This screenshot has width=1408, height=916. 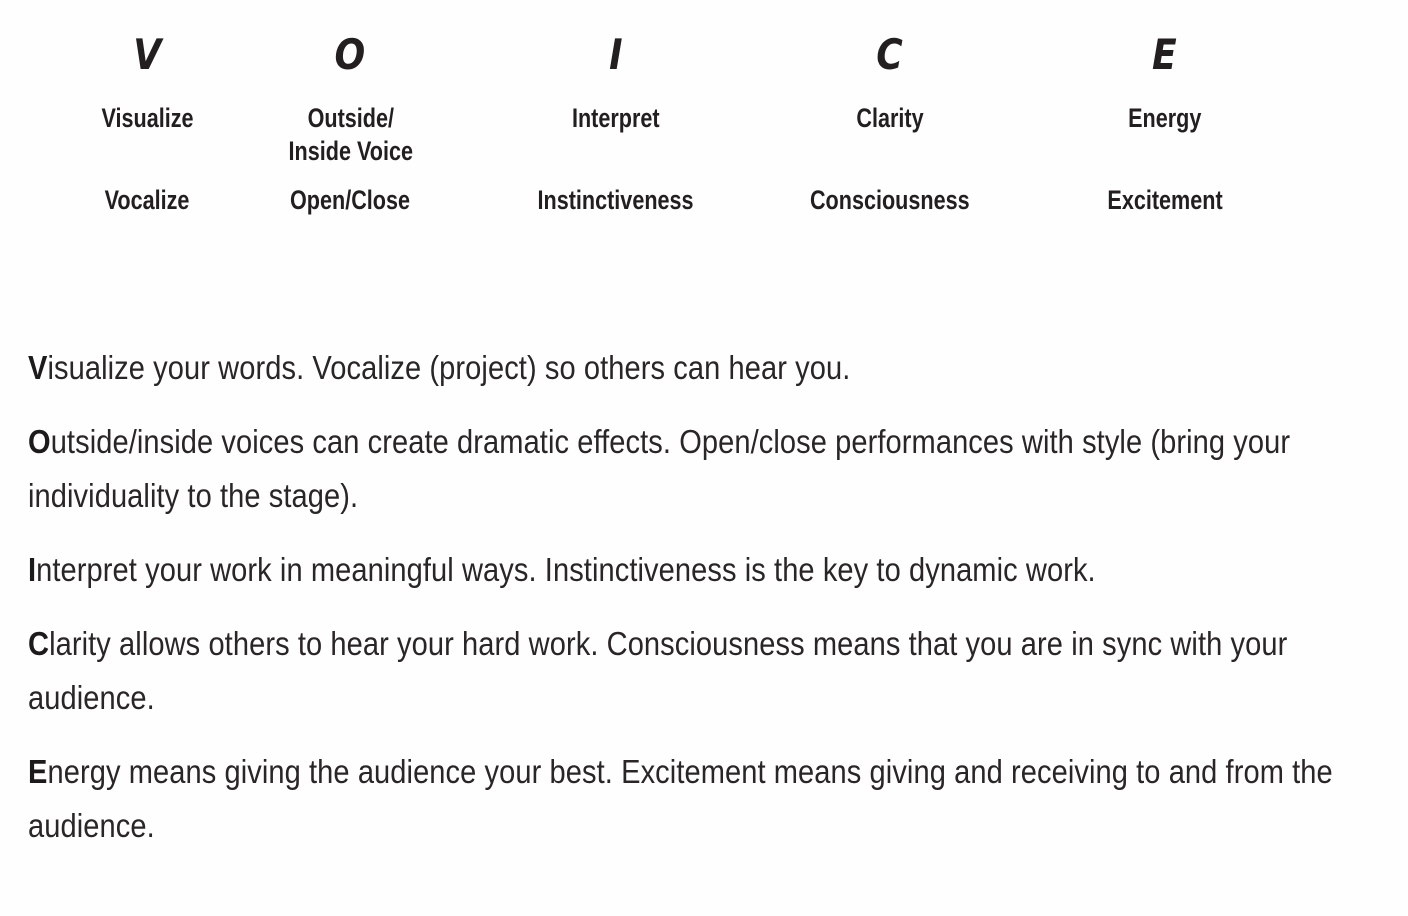 I want to click on acronym-letter-v: V, so click(x=147, y=54).